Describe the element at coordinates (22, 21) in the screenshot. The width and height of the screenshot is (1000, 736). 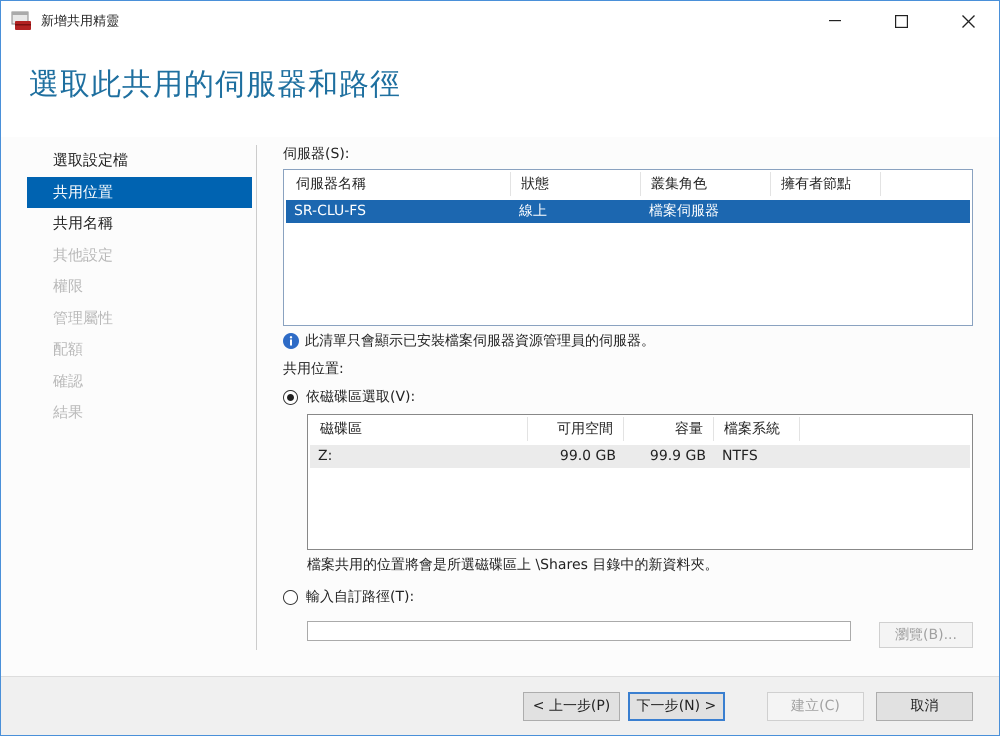
I see `toolbox-icon` at that location.